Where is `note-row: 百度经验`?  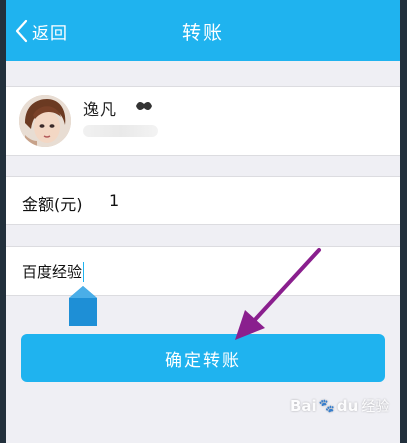
note-row: 百度经验 is located at coordinates (203, 271).